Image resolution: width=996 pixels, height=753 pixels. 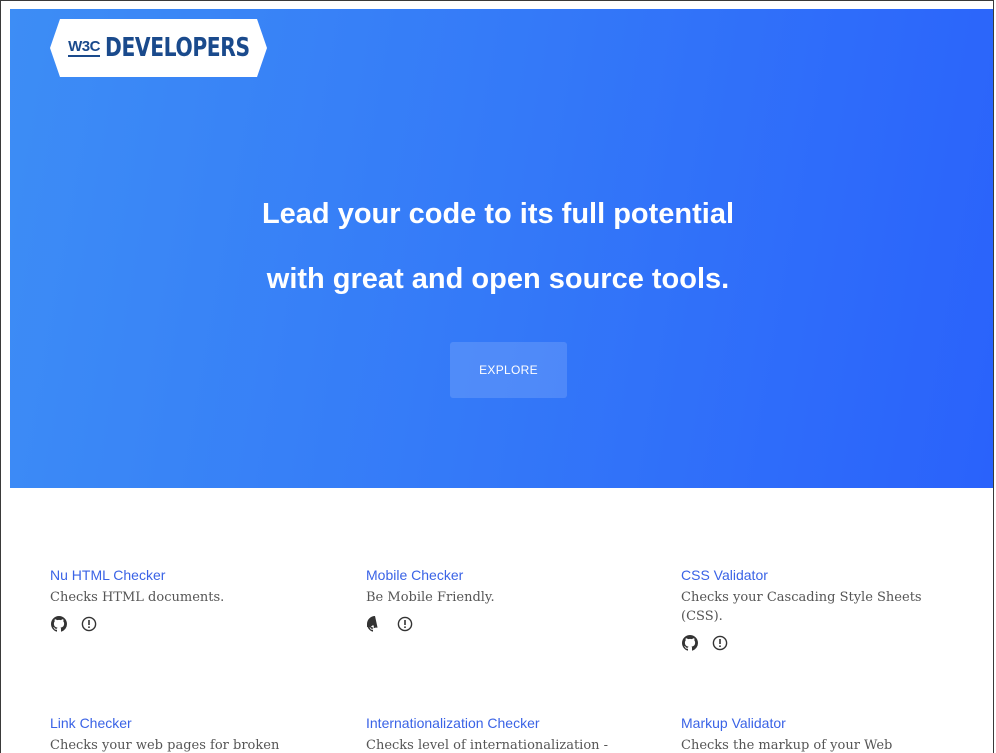 I want to click on logo-developers-wordmark: DEVELOPERS, so click(x=177, y=48).